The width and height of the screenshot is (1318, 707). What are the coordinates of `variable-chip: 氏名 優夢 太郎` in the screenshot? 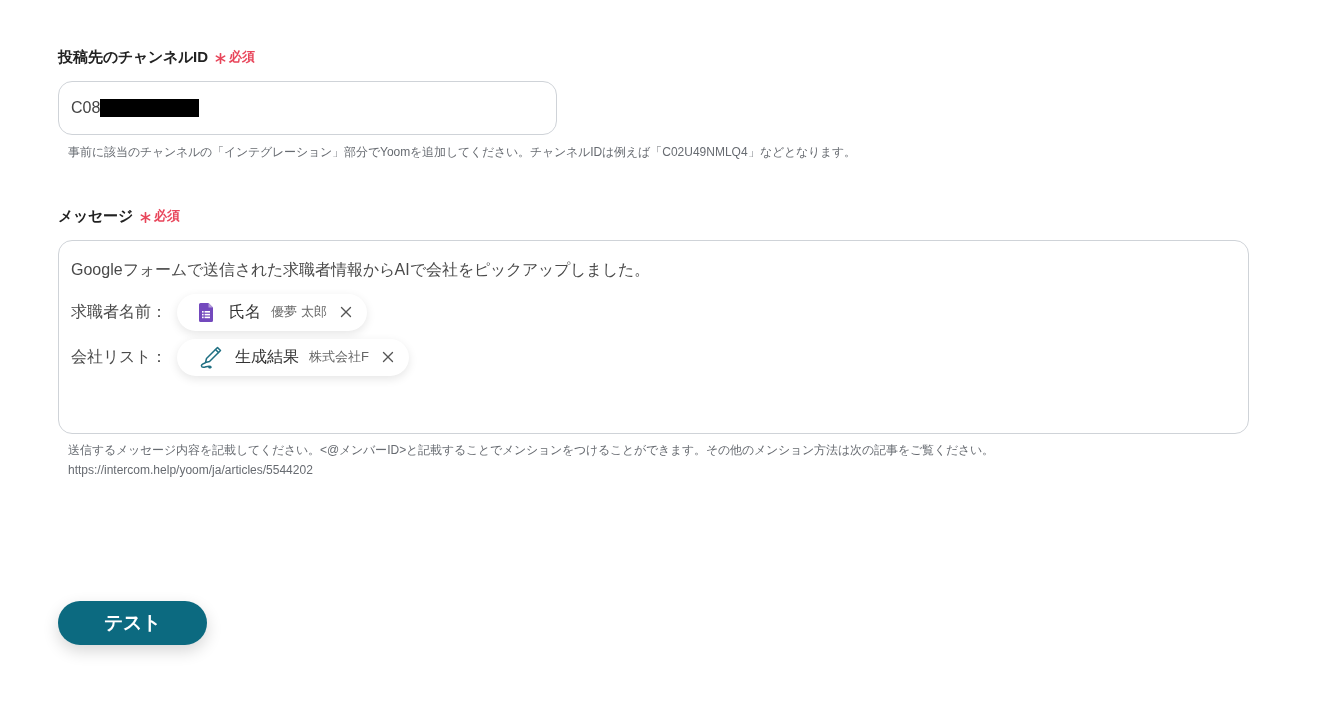 It's located at (272, 312).